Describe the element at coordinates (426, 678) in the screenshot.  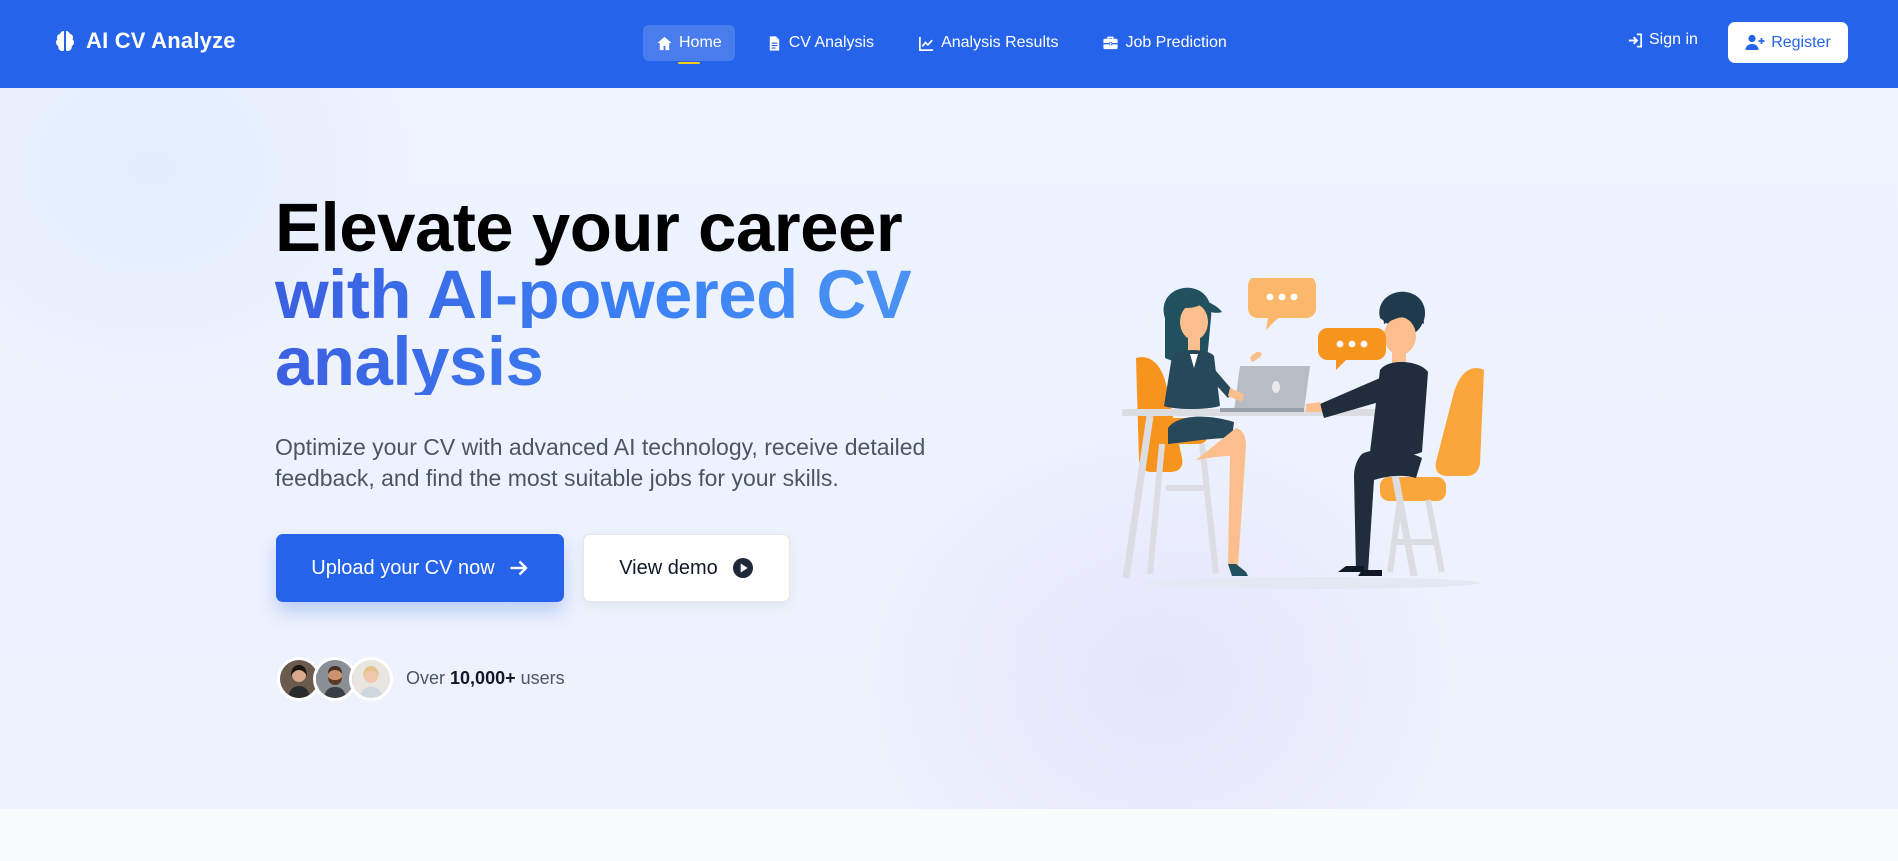
I see `users-prefix: Over` at that location.